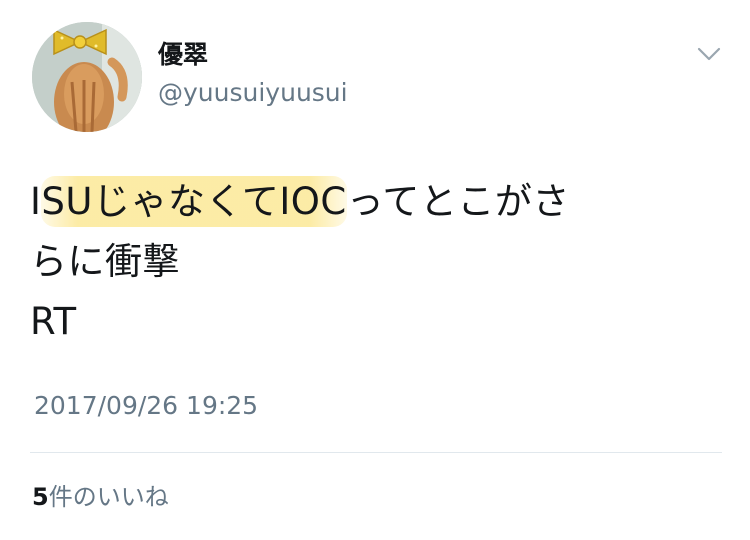  I want to click on cat-with-gold-bow-avatar-icon, so click(87, 77).